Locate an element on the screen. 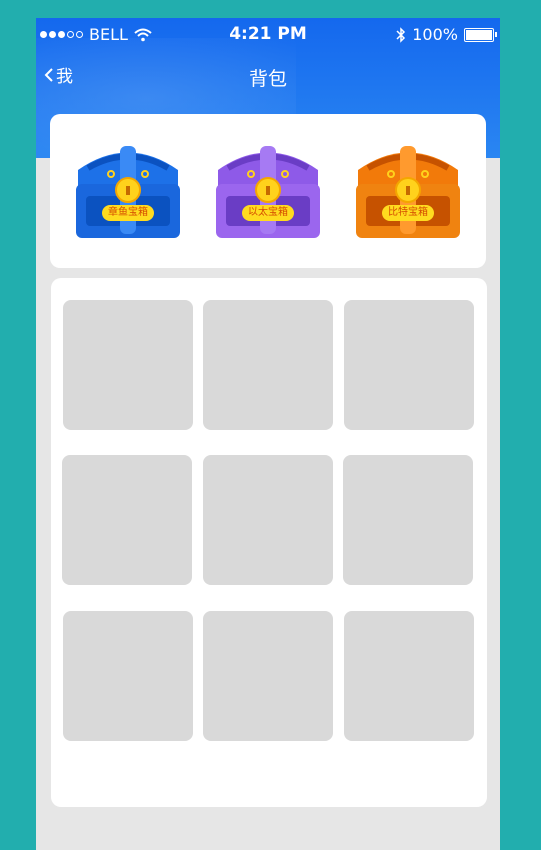 Image resolution: width=541 pixels, height=850 pixels. battery-percent: 100% is located at coordinates (435, 34).